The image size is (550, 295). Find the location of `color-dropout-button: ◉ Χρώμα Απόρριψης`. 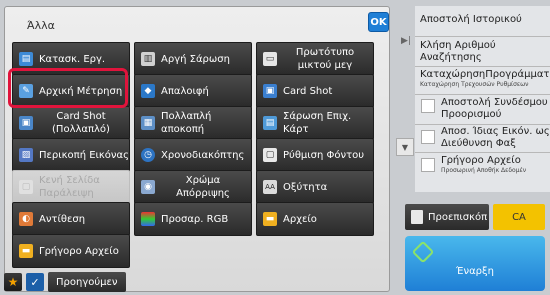

color-dropout-button: ◉ Χρώμα Απόρριψης is located at coordinates (193, 187).